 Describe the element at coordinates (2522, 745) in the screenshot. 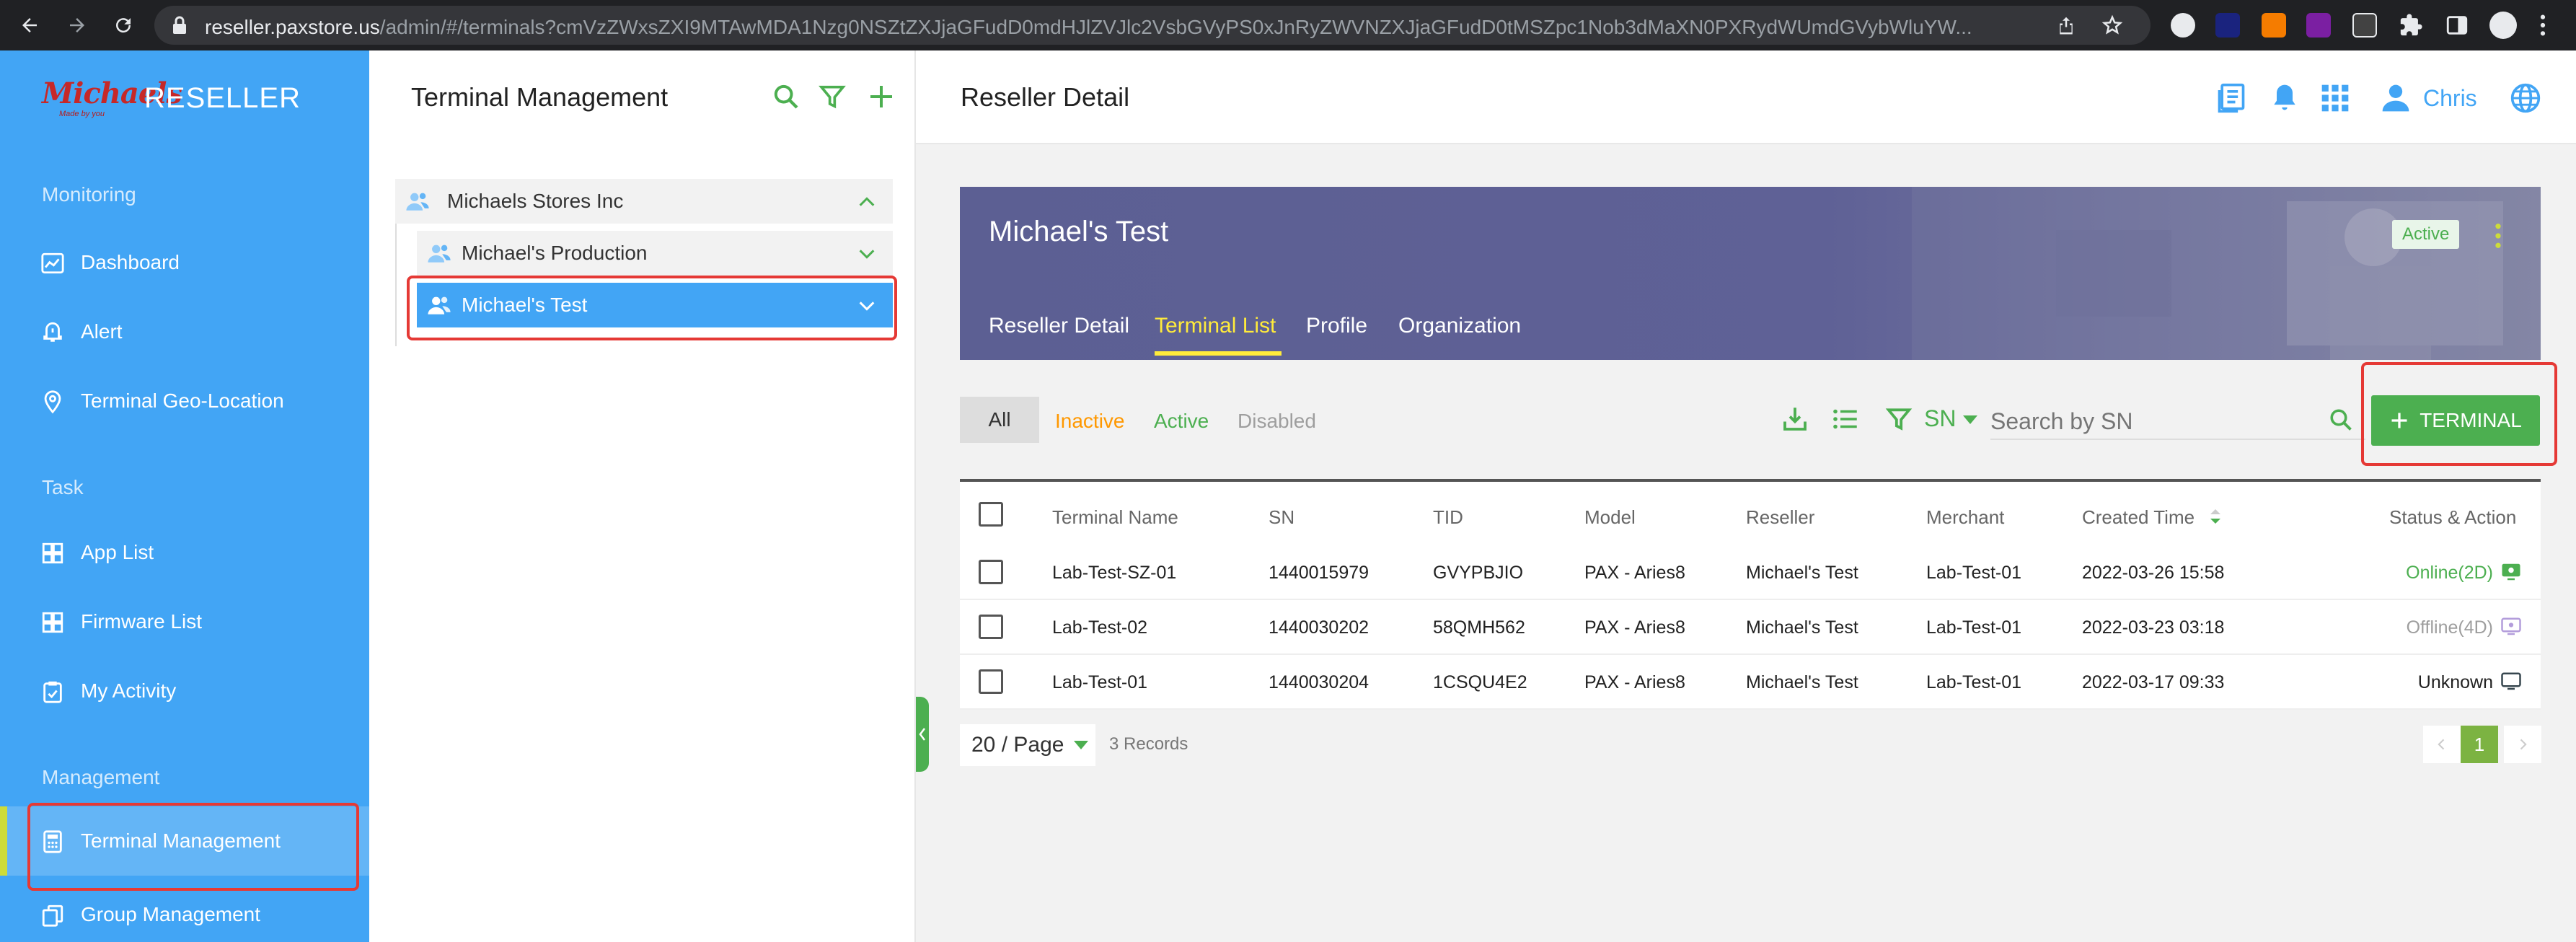

I see `next-page-button` at that location.